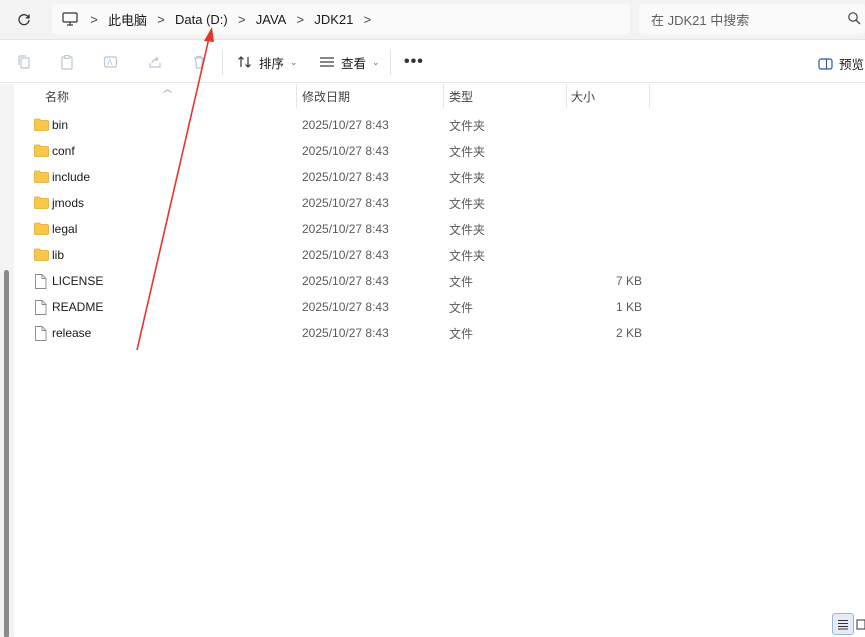 This screenshot has height=637, width=865. What do you see at coordinates (700, 20) in the screenshot?
I see `search-placeholder: 在 JDK21 中搜索` at bounding box center [700, 20].